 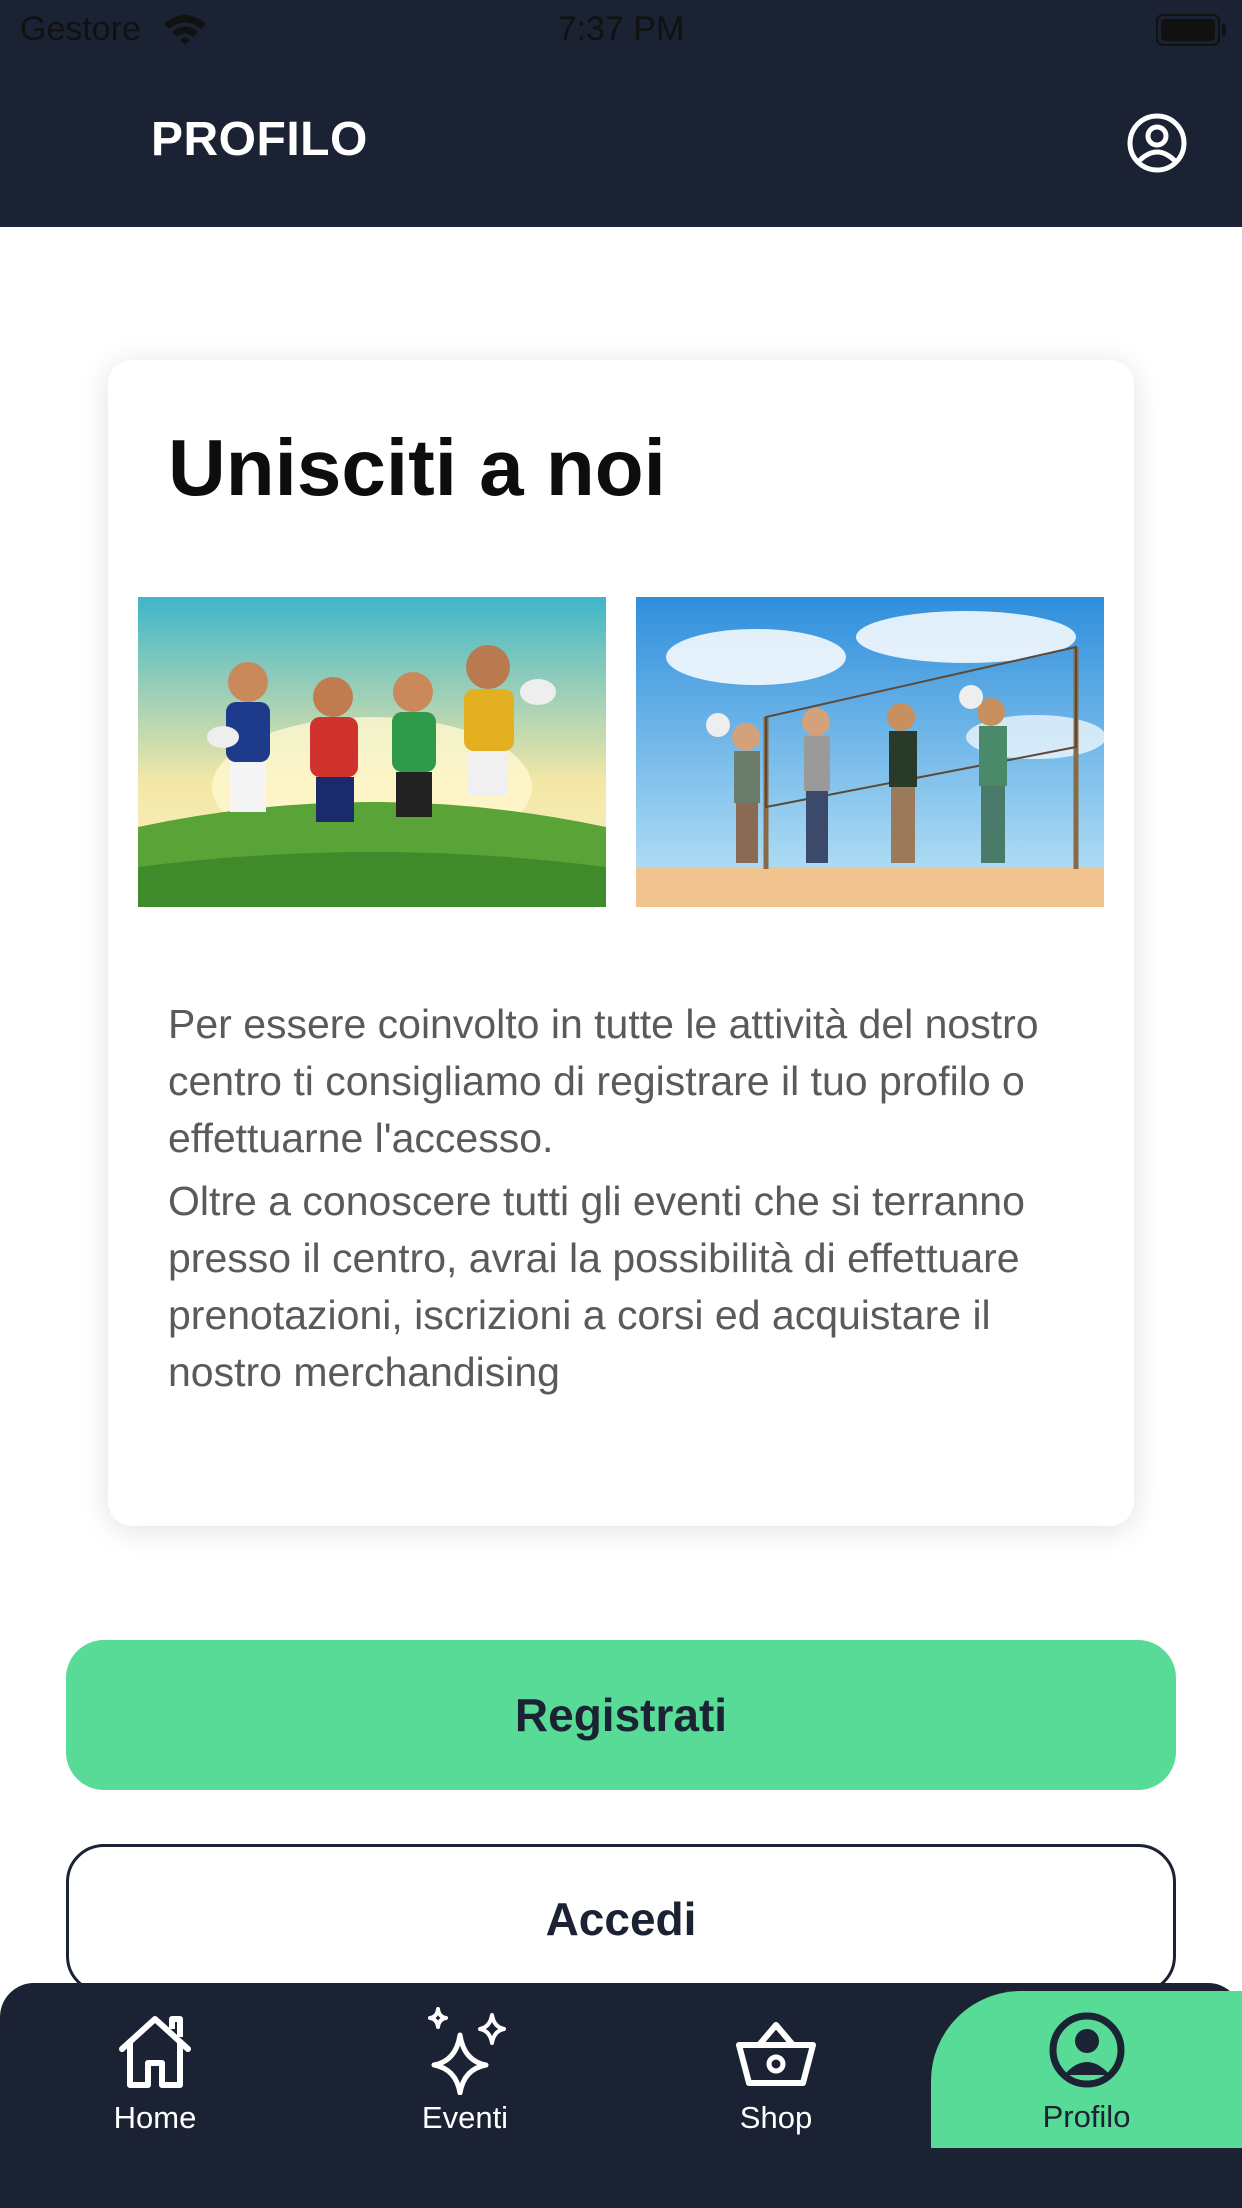 I want to click on tab-home-label: Home, so click(x=155, y=2117).